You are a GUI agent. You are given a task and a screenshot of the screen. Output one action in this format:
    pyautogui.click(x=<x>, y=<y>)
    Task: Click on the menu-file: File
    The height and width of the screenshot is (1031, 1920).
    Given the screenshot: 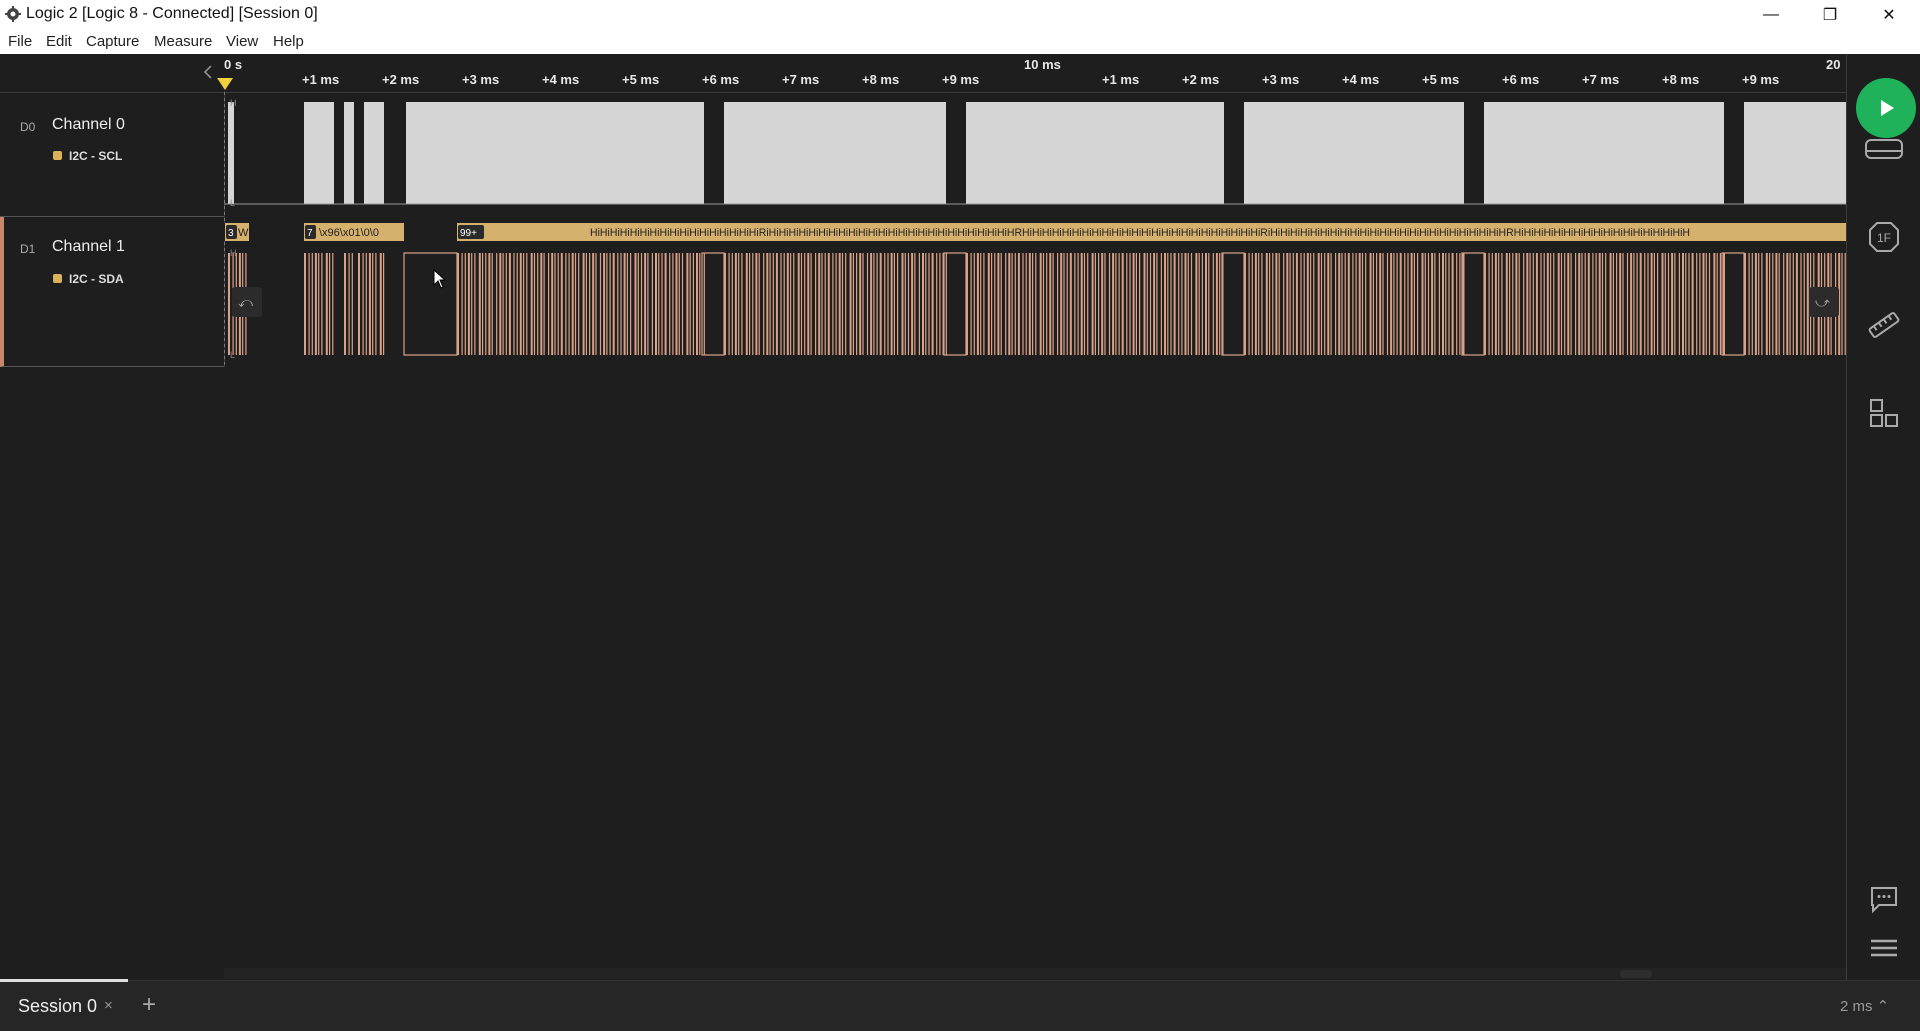 What is the action you would take?
    pyautogui.click(x=20, y=41)
    